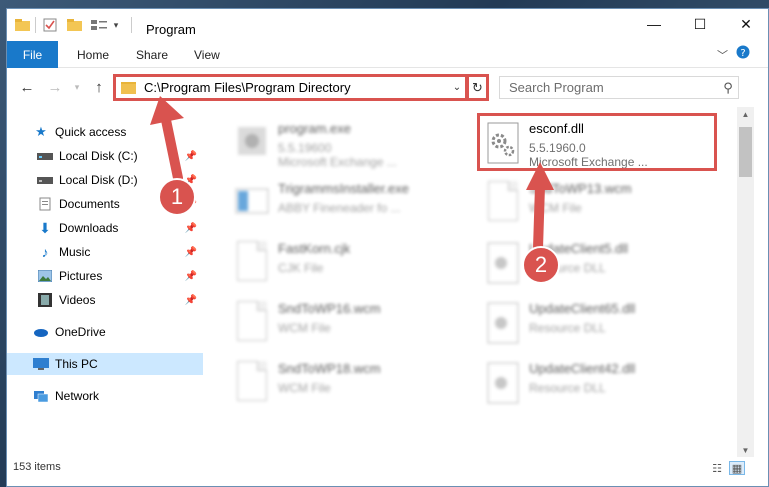 The height and width of the screenshot is (487, 769). I want to click on window-title: Program, so click(171, 29).